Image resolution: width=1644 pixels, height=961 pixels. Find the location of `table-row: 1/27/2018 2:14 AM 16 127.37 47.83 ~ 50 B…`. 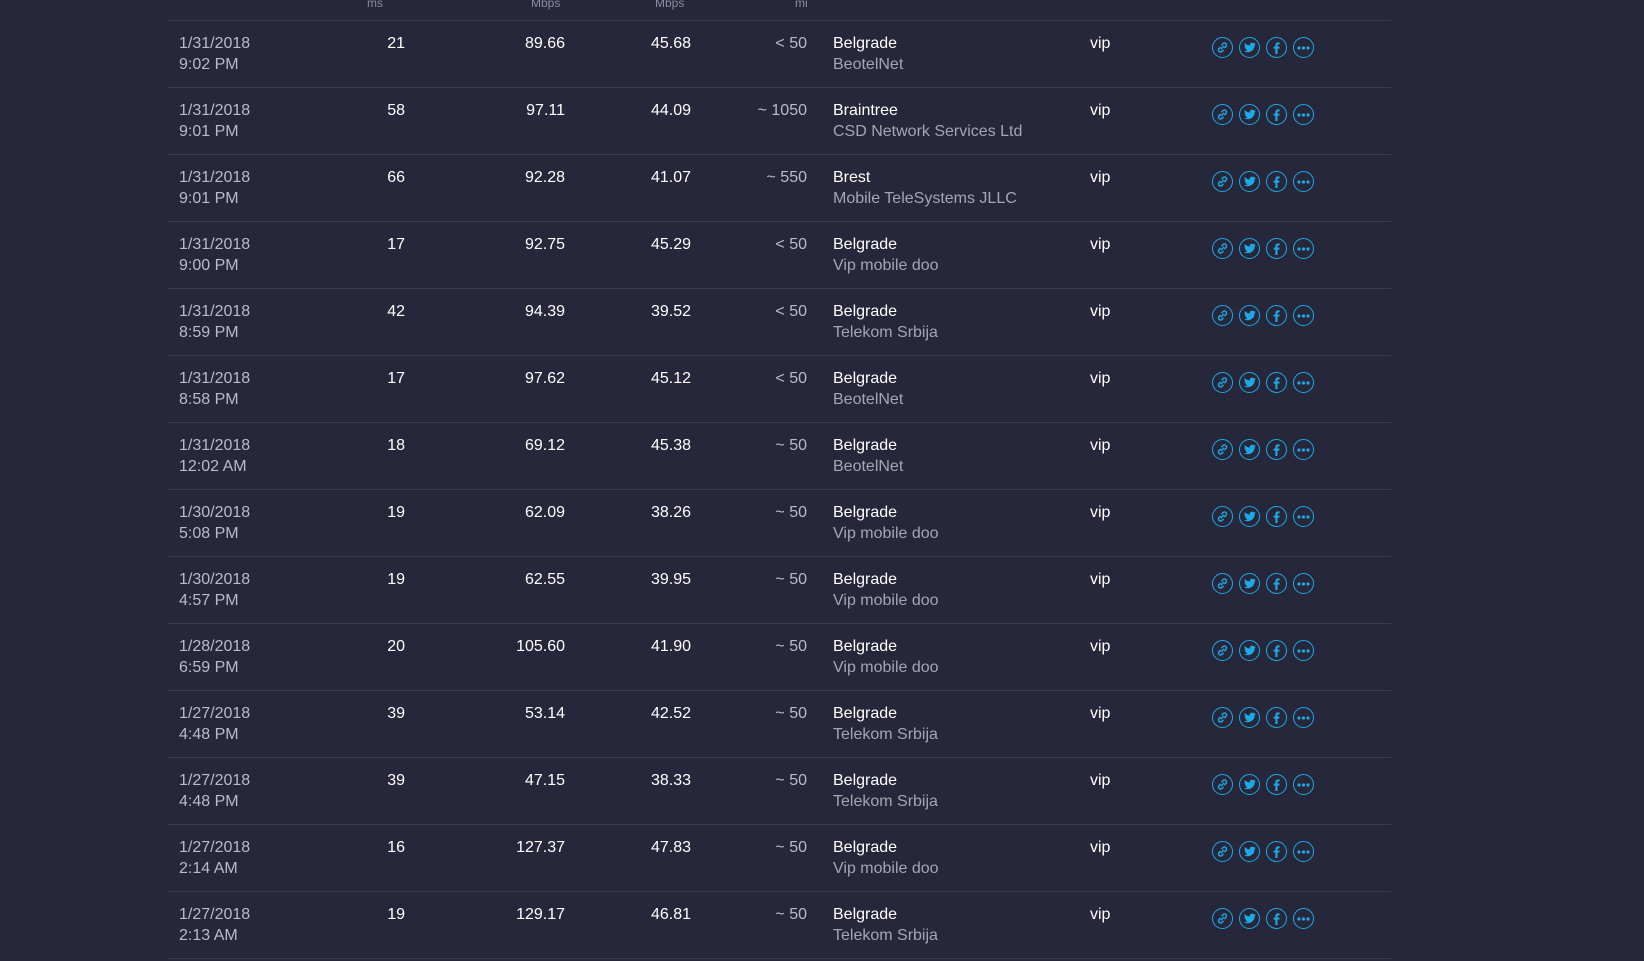

table-row: 1/27/2018 2:14 AM 16 127.37 47.83 ~ 50 B… is located at coordinates (779, 858).